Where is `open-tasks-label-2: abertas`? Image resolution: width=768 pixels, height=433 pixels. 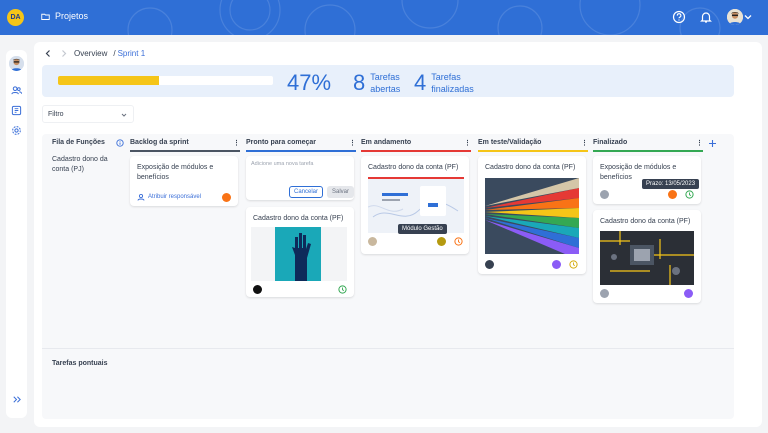
open-tasks-label-2: abertas is located at coordinates (385, 89).